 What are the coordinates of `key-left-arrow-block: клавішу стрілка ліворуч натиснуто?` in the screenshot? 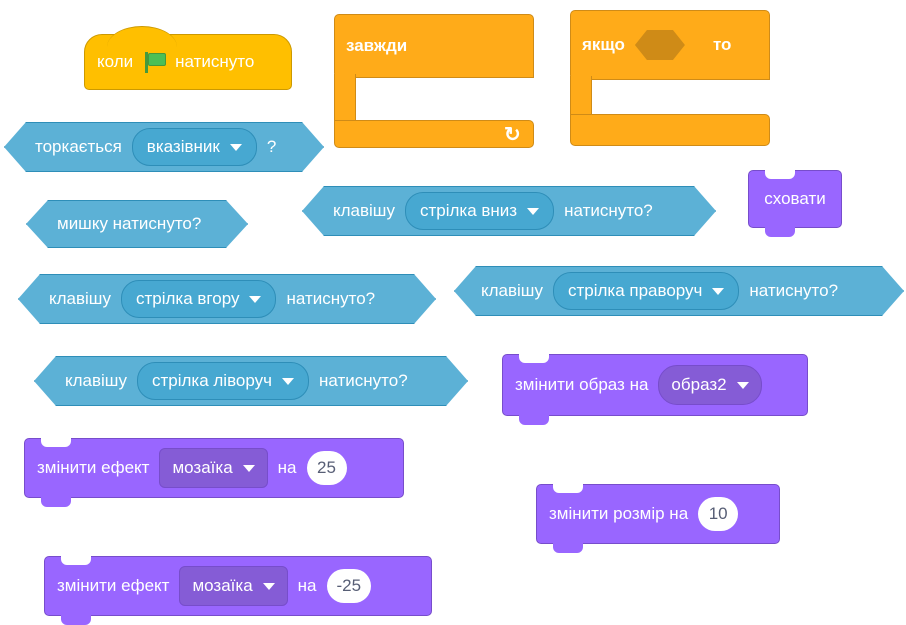 It's located at (251, 381).